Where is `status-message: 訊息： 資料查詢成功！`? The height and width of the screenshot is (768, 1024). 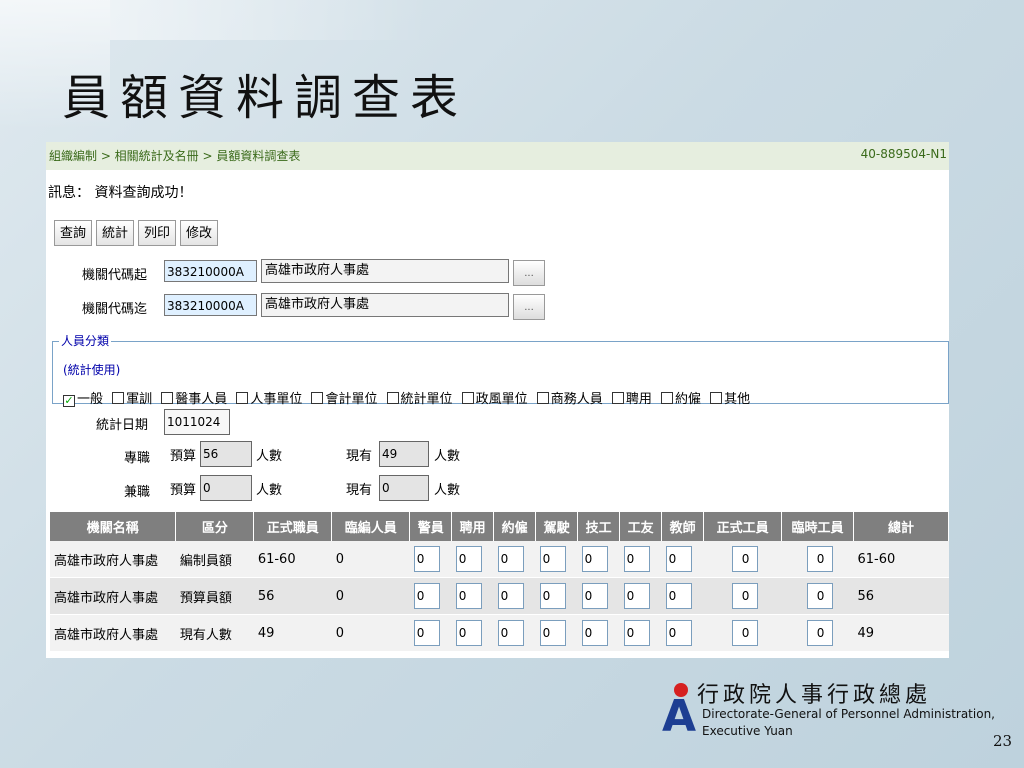
status-message: 訊息： 資料查詢成功！ is located at coordinates (120, 193).